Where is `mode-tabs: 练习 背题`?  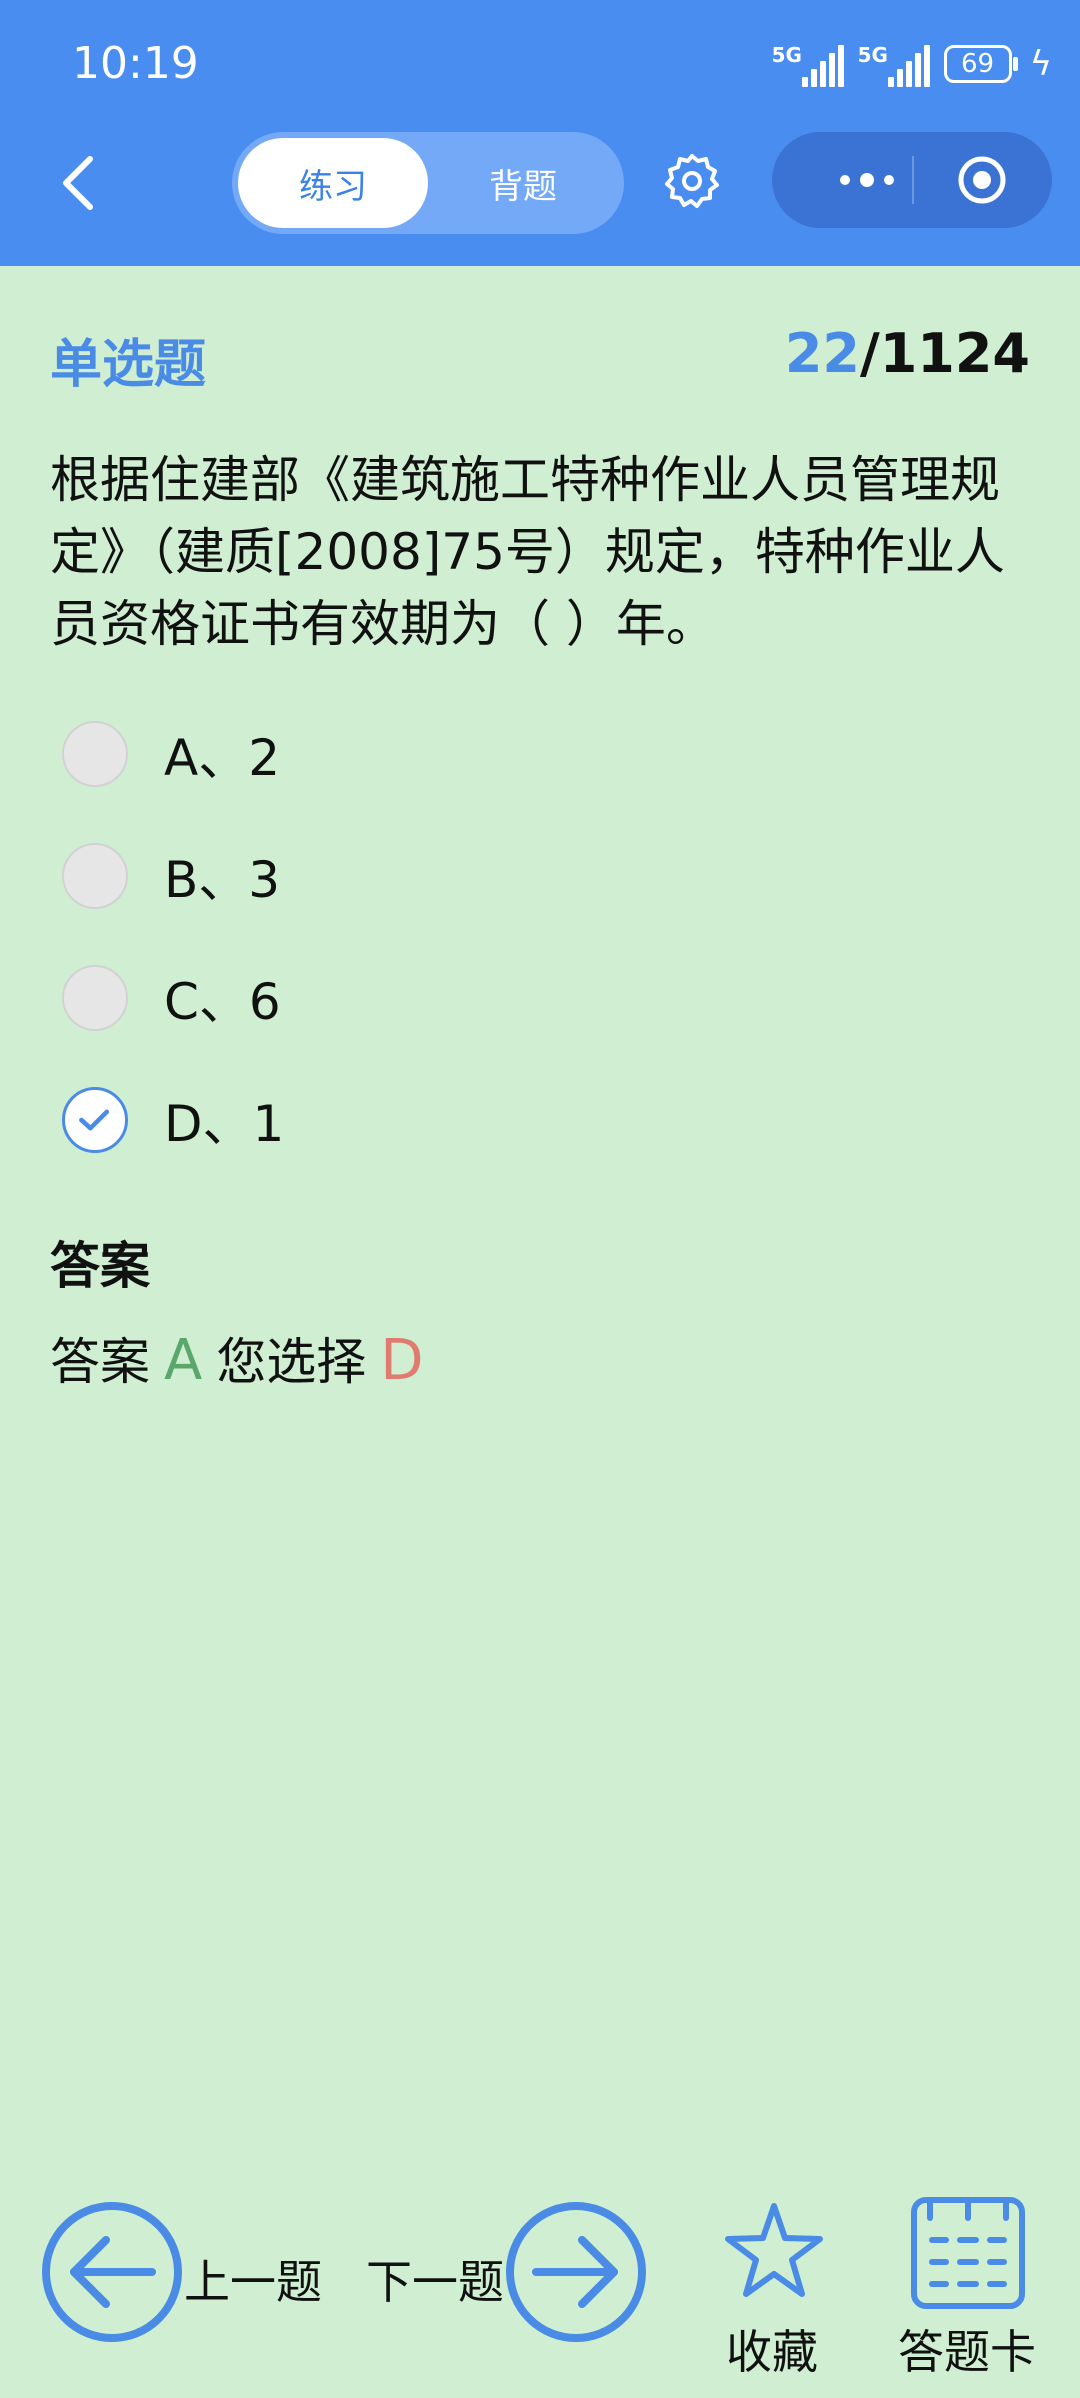 mode-tabs: 练习 背题 is located at coordinates (428, 183).